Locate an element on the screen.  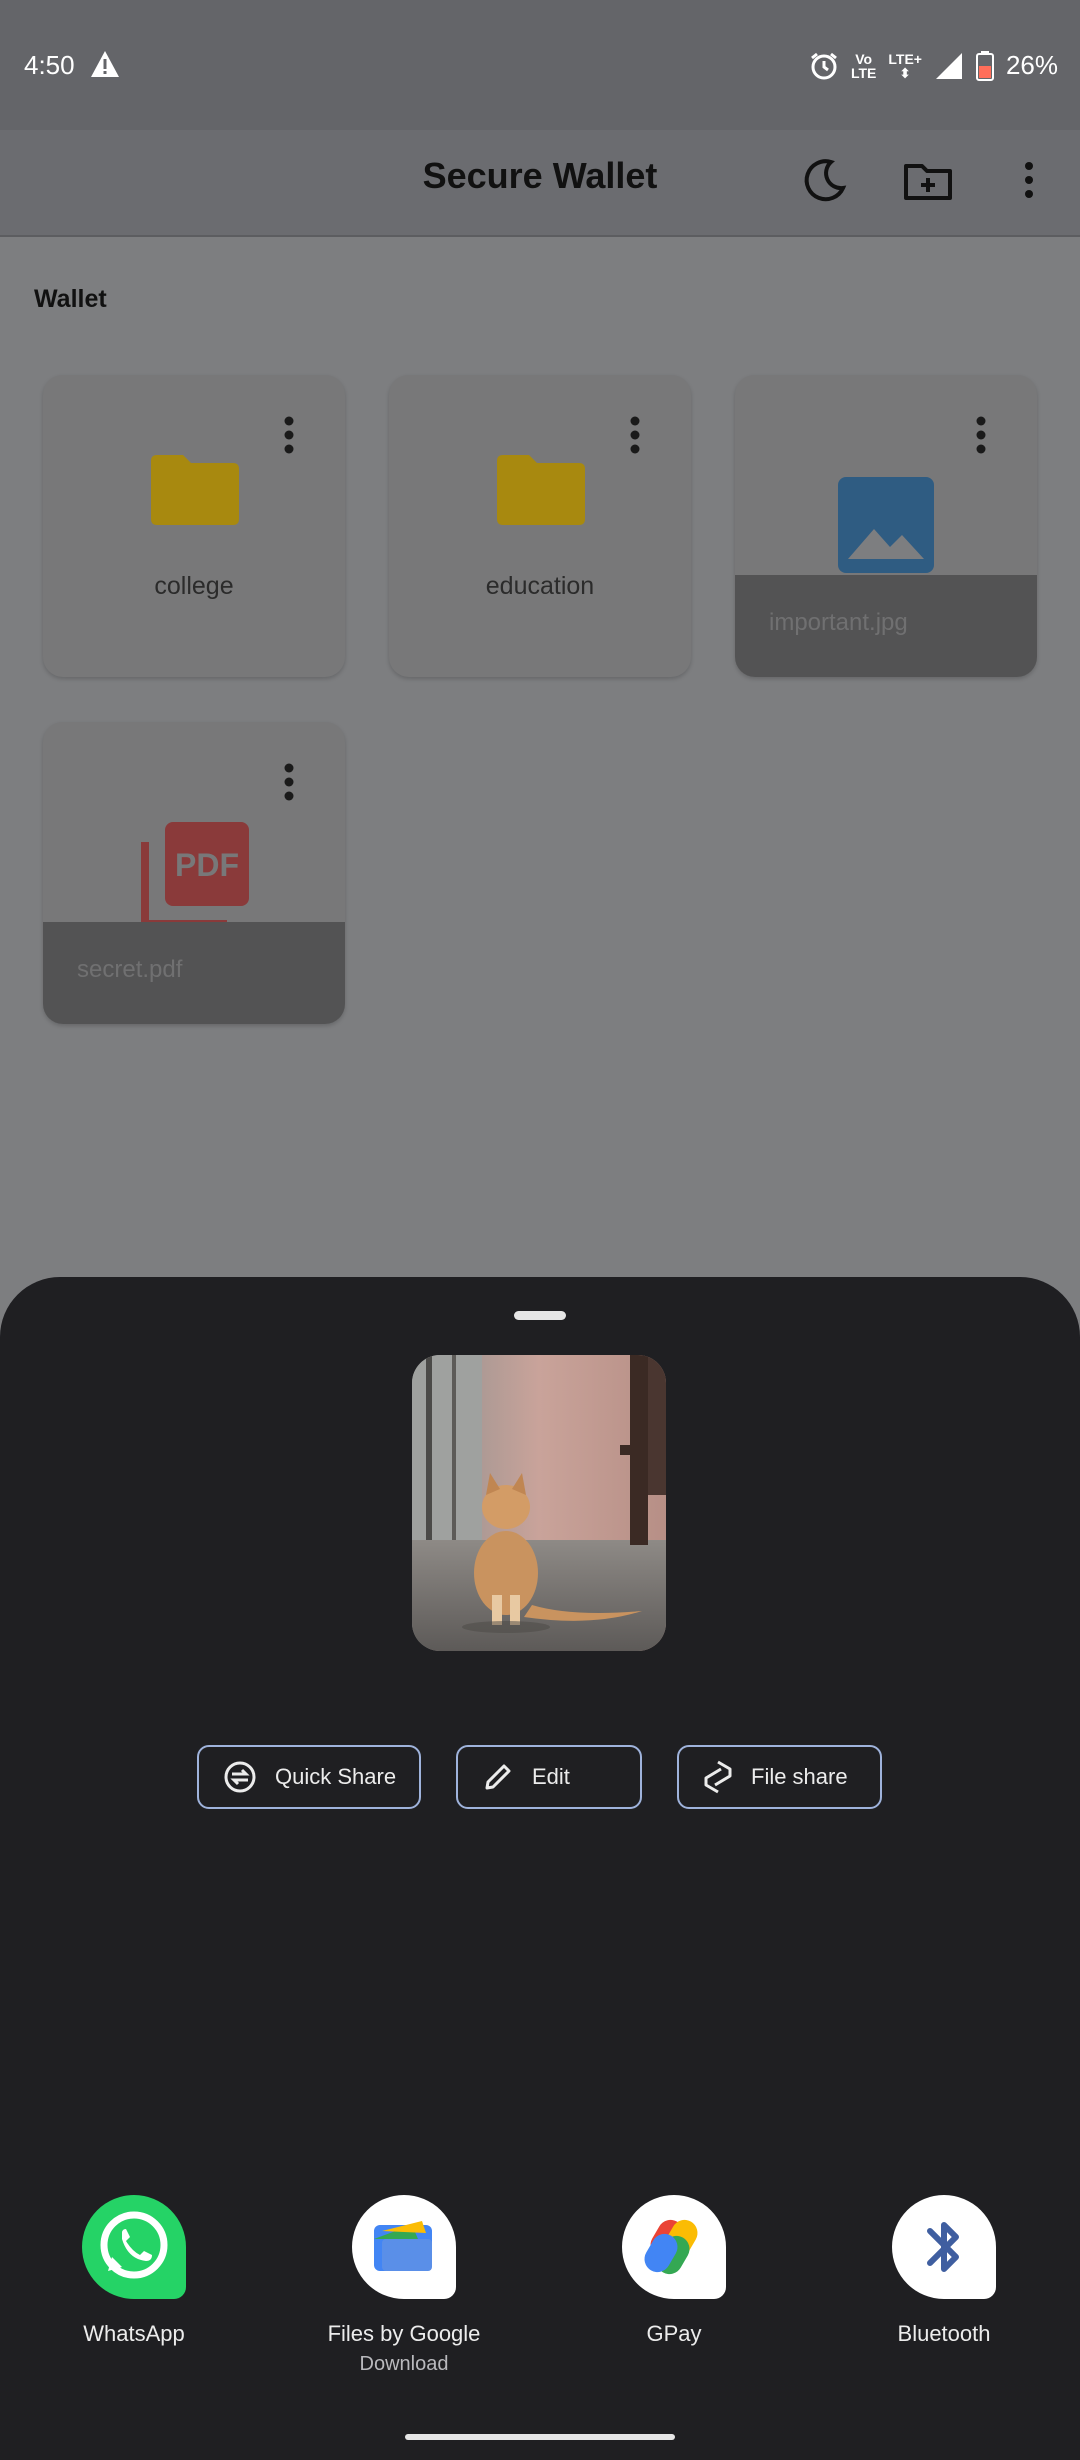
battery-percent: 26% is located at coordinates (1031, 65).